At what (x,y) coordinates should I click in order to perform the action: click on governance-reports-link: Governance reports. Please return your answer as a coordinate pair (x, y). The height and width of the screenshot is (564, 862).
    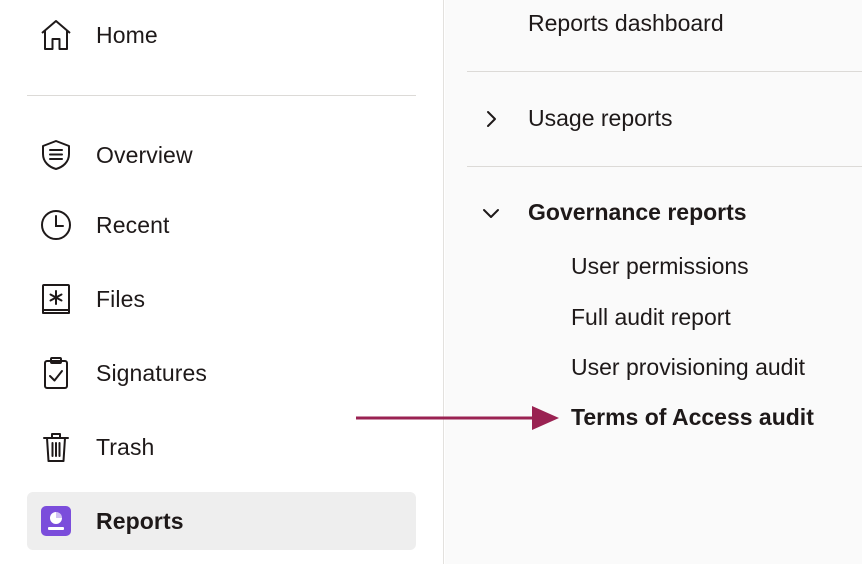
    Looking at the image, I should click on (637, 212).